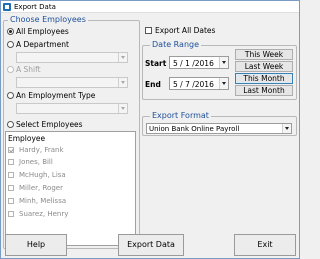  Describe the element at coordinates (28, 69) in the screenshot. I see `shift-label: A Shift` at that location.